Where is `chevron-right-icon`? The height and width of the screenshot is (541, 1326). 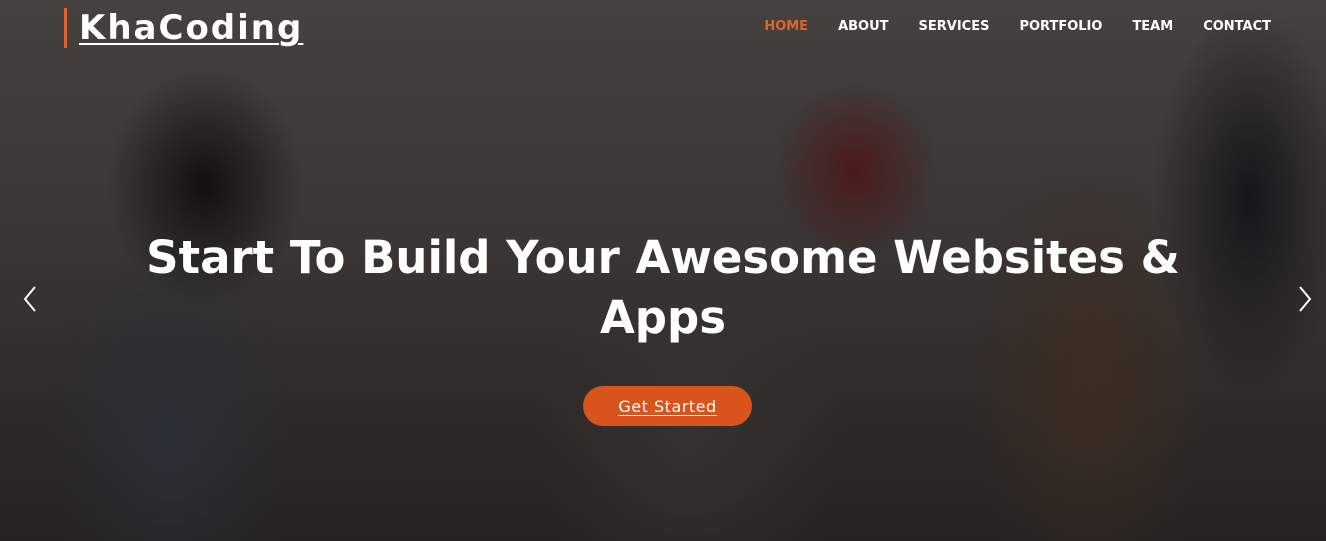
chevron-right-icon is located at coordinates (1305, 299).